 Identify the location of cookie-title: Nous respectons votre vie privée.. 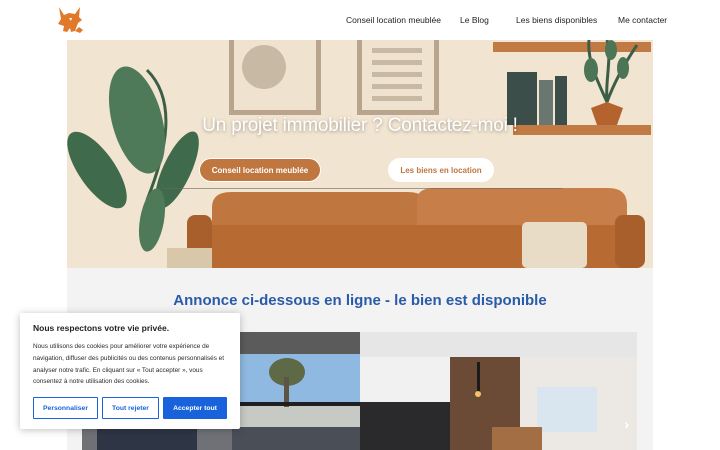
(101, 328).